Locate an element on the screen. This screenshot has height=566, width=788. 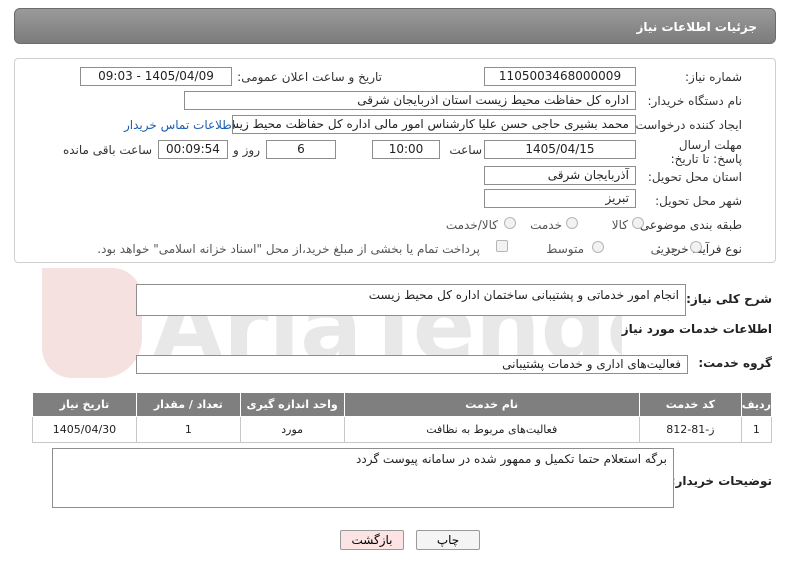
col-service-code: کد خدمت is located at coordinates (690, 404).